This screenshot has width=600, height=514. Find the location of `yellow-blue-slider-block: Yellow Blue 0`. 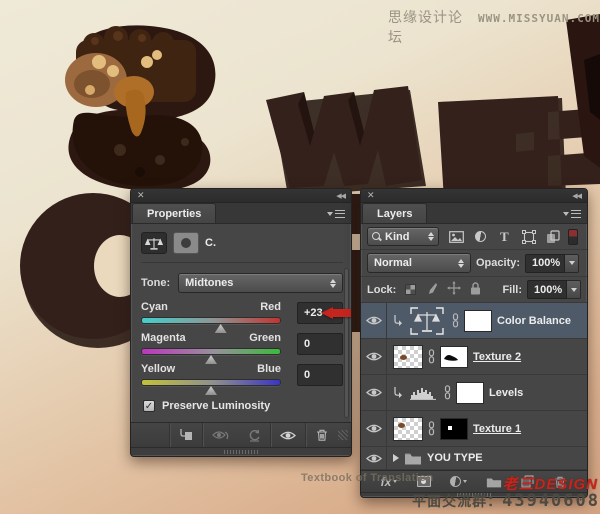

yellow-blue-slider-block: Yellow Blue 0 is located at coordinates (242, 379).